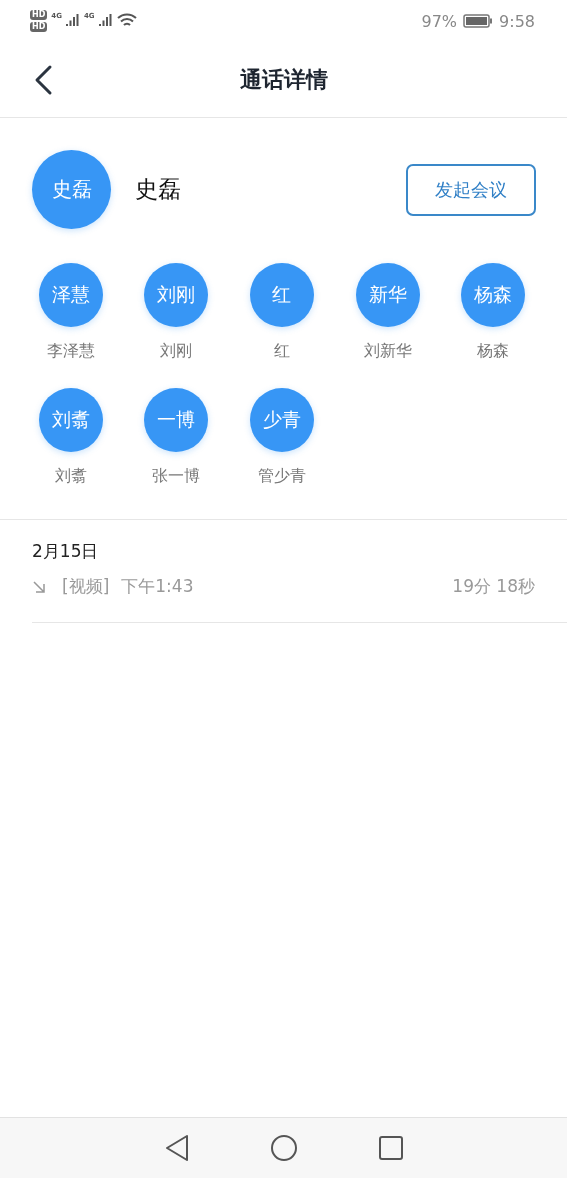 The width and height of the screenshot is (567, 1178). I want to click on participant-name: 管少青, so click(282, 476).